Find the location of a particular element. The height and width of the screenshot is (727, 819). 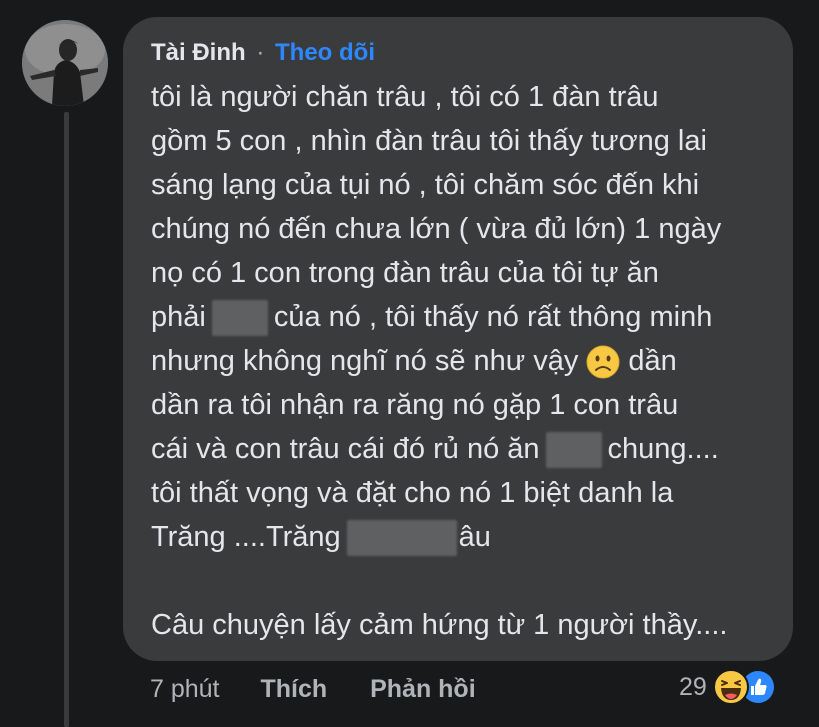

comment-text-fragment: cái và con trâu cái đó rủ nó ăn is located at coordinates (345, 449).